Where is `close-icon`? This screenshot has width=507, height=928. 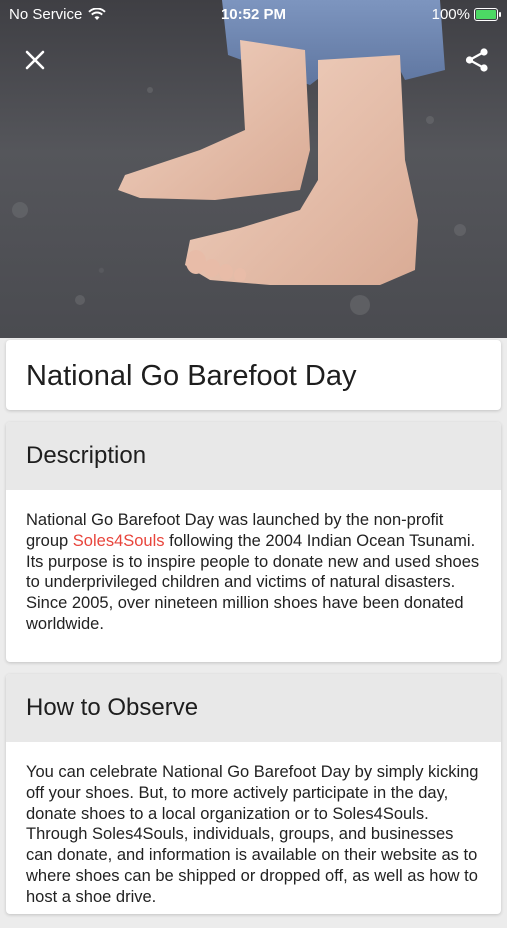 close-icon is located at coordinates (35, 60).